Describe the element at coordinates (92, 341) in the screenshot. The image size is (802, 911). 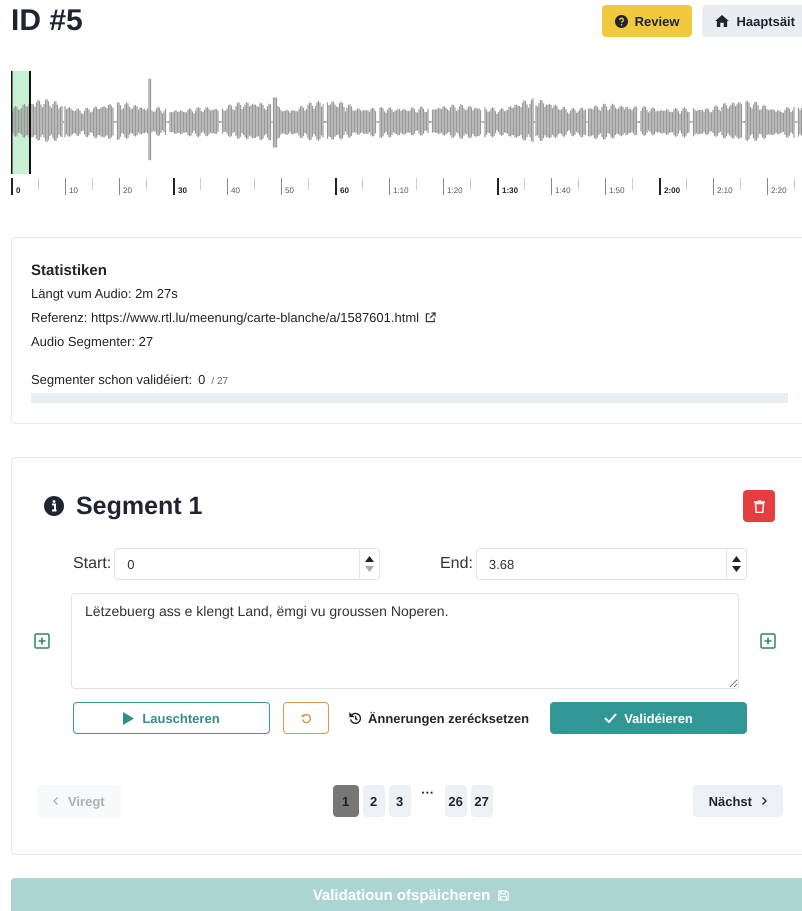
I see `stat-text: Audio Segmenter: 27` at that location.